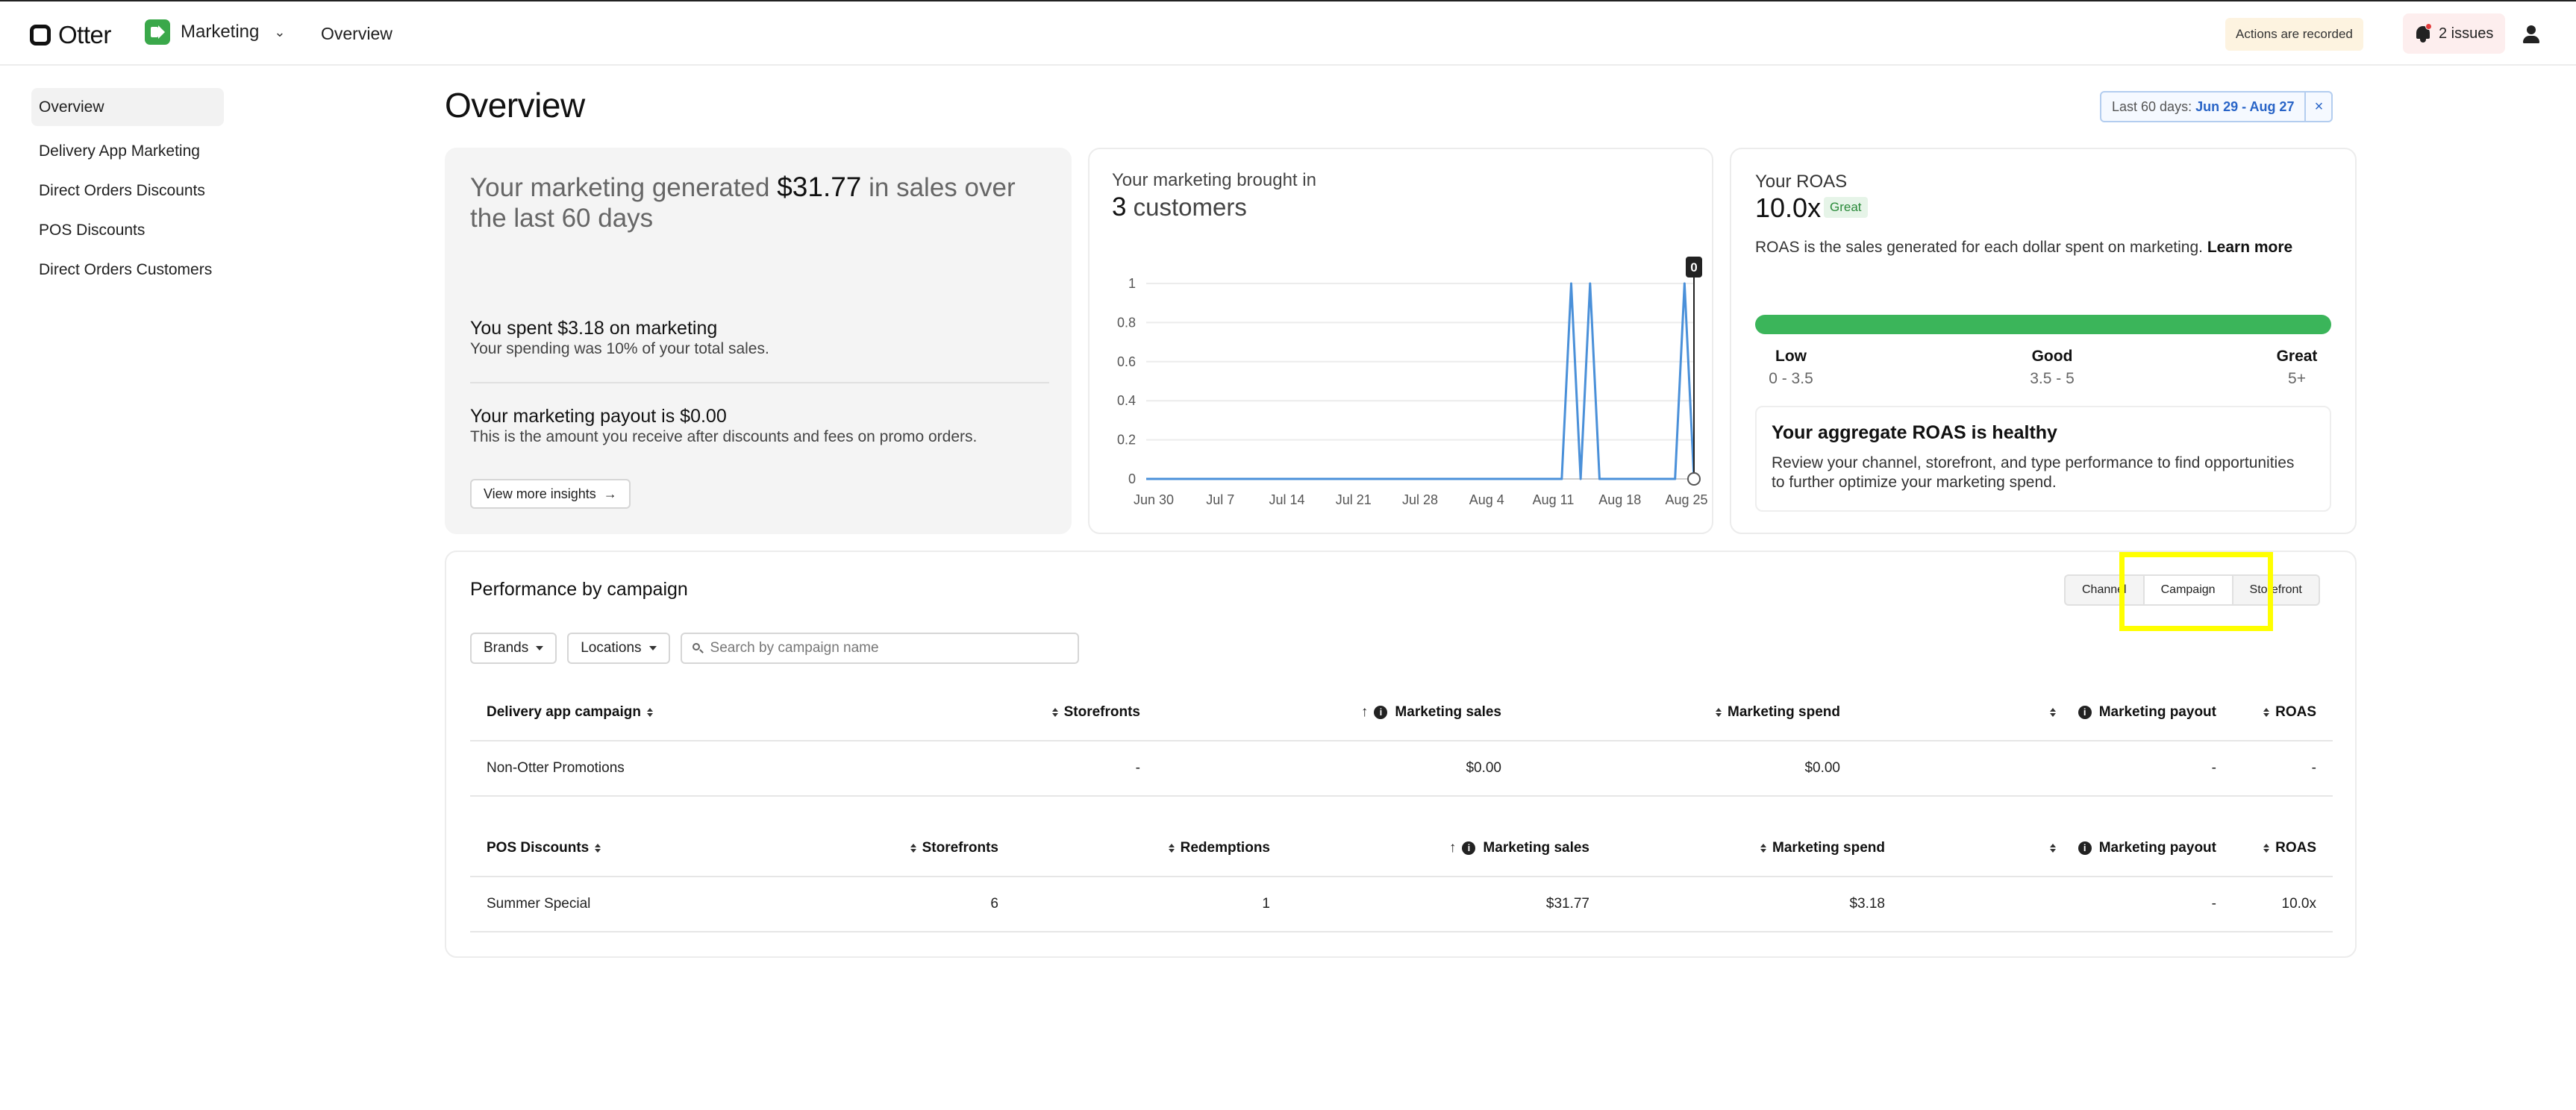  Describe the element at coordinates (618, 648) in the screenshot. I see `locations-dropdown: Locations` at that location.